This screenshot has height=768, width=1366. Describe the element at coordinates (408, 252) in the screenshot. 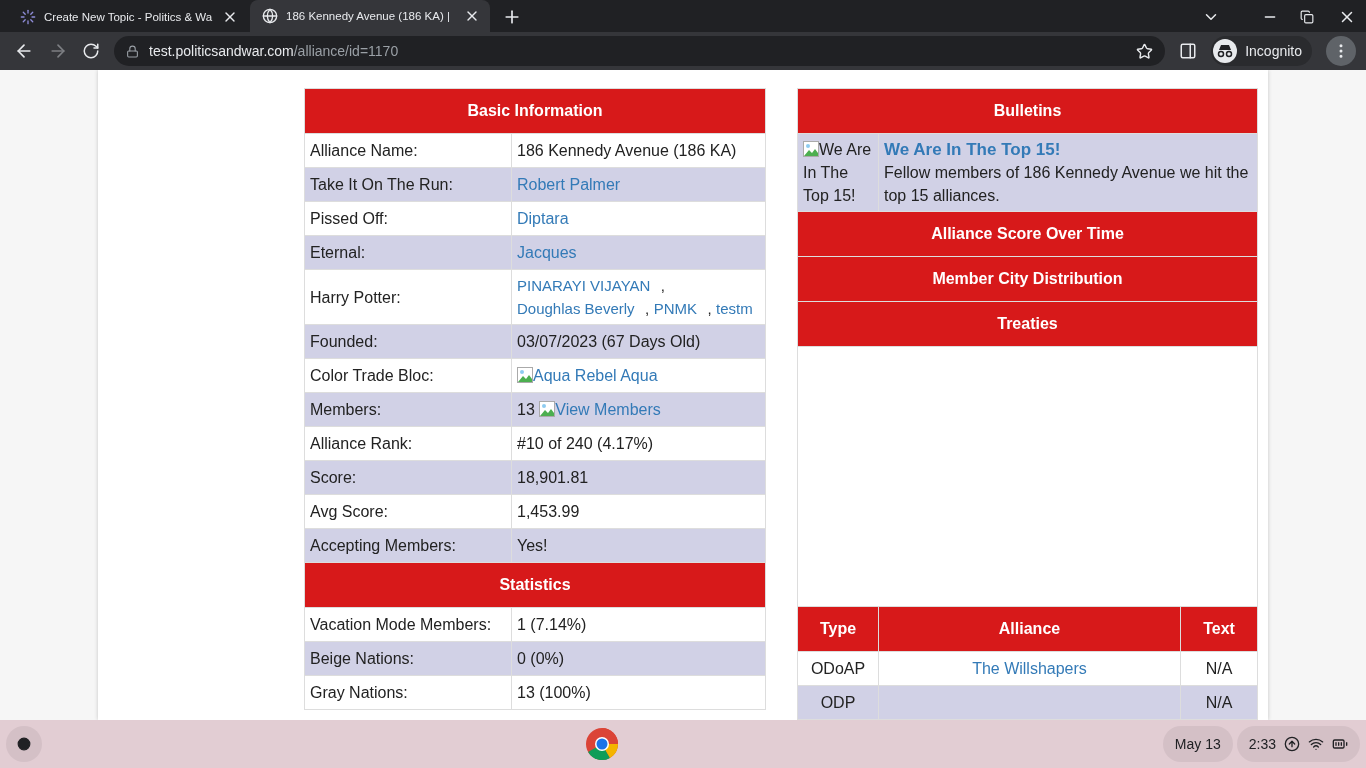

I see `label-cell: Eternal:` at that location.